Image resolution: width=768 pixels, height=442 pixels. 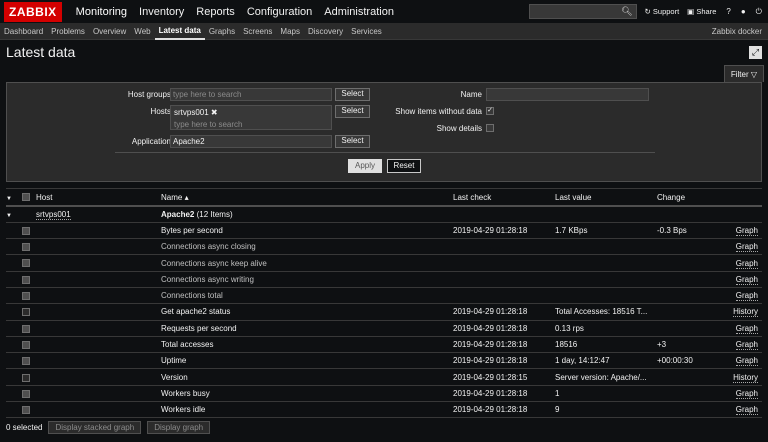 What do you see at coordinates (728, 11) in the screenshot?
I see `help-icon: ?` at bounding box center [728, 11].